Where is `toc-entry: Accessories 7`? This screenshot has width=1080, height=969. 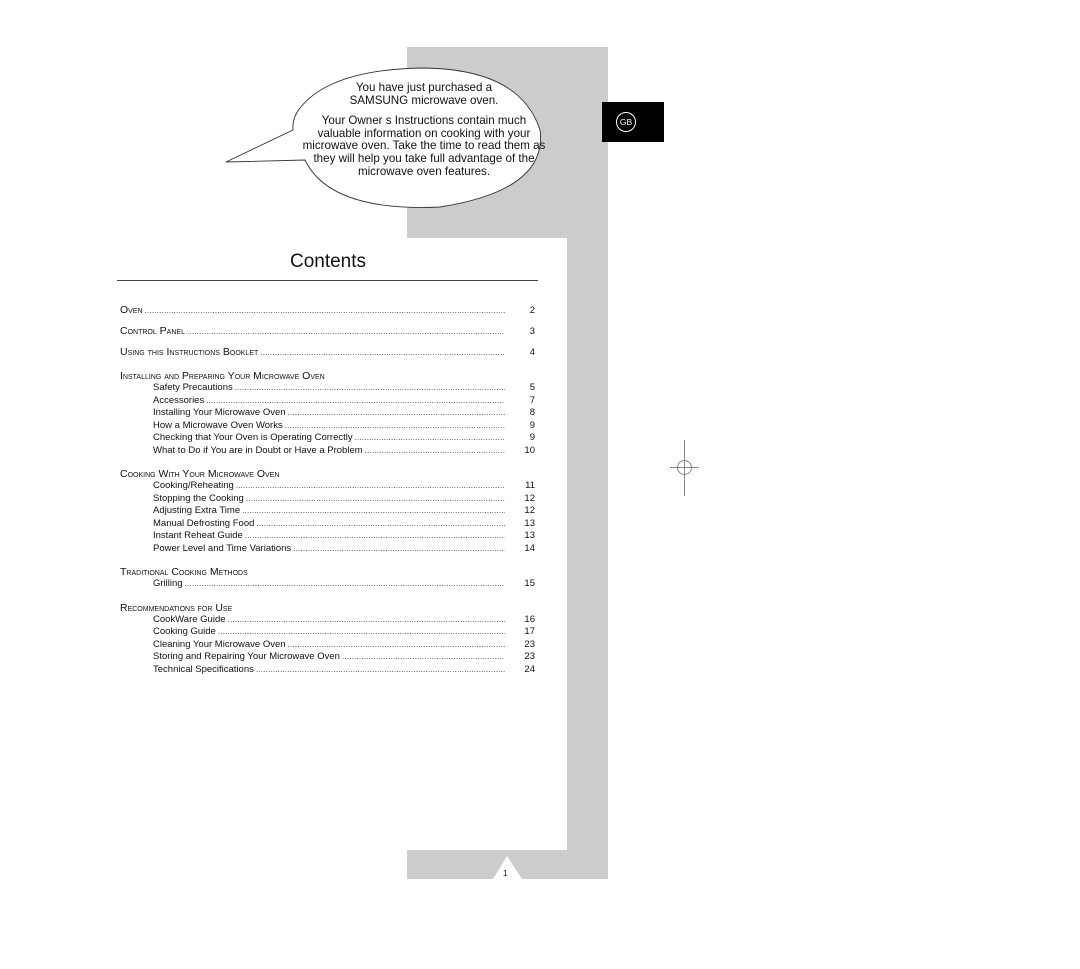 toc-entry: Accessories 7 is located at coordinates (327, 401).